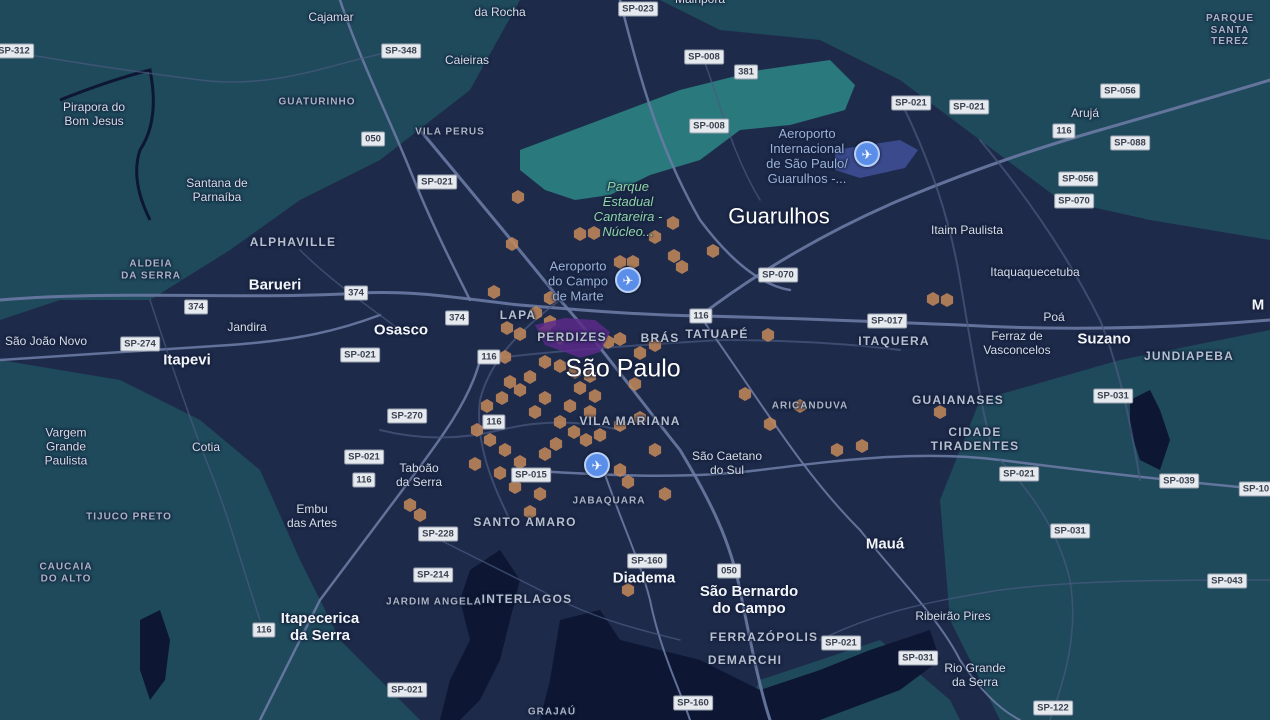  I want to click on route-shield: SP-312, so click(17, 51).